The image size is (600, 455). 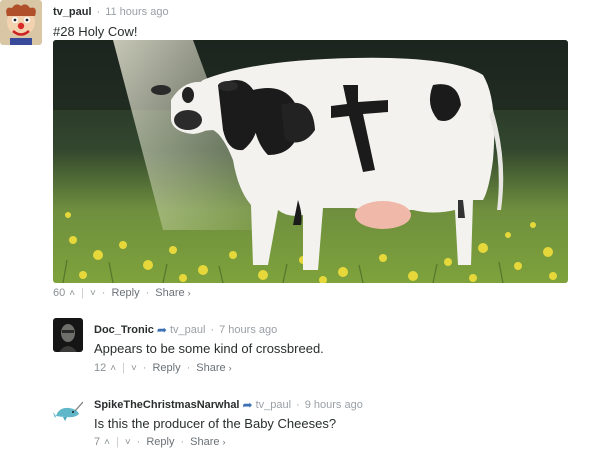 I want to click on narwhal-avatar-icon, so click(x=68, y=411).